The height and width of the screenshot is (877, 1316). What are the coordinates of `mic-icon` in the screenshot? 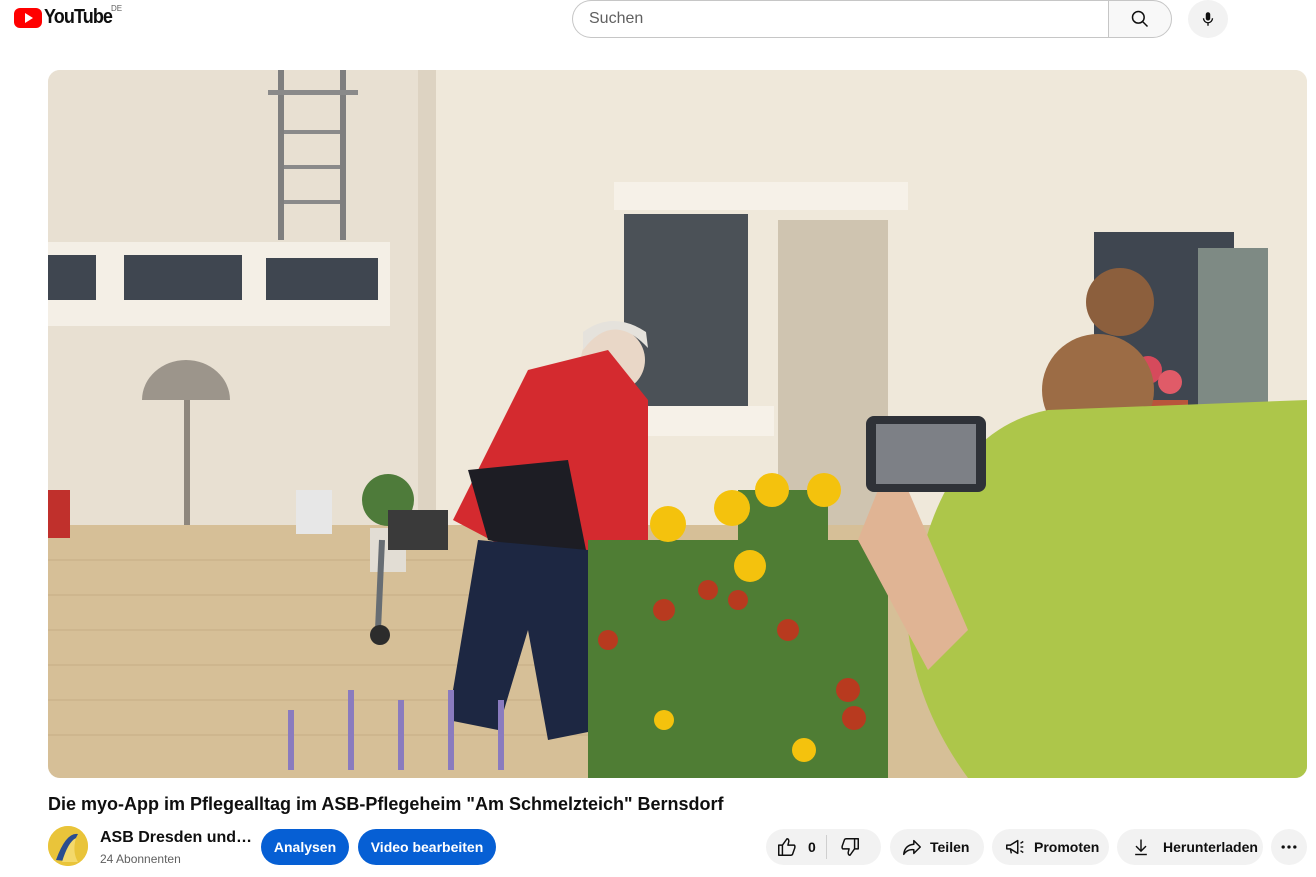 It's located at (1208, 19).